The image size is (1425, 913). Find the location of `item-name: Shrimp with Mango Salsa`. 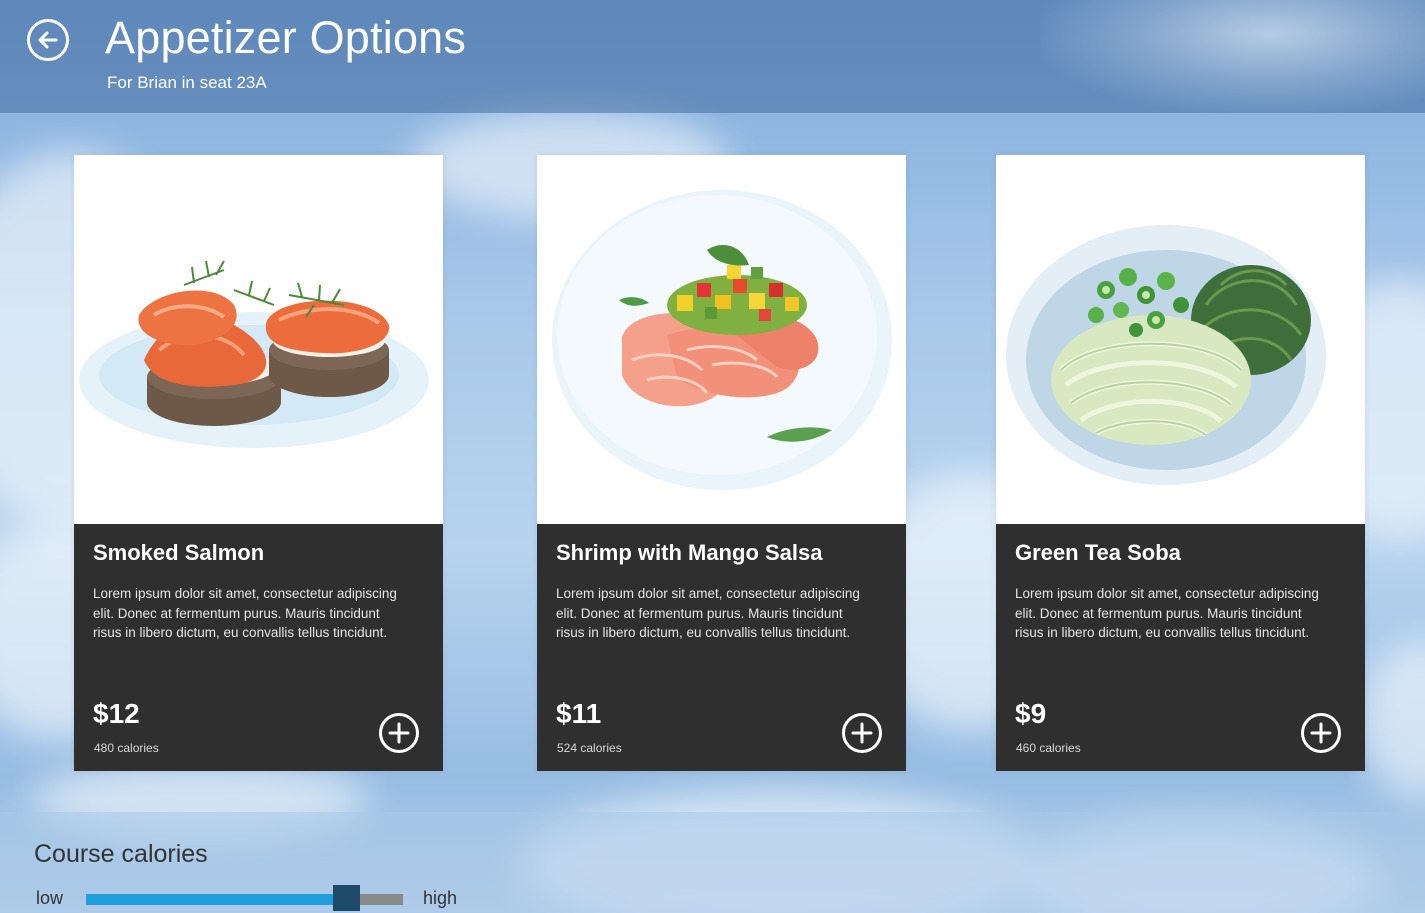

item-name: Shrimp with Mango Salsa is located at coordinates (689, 552).